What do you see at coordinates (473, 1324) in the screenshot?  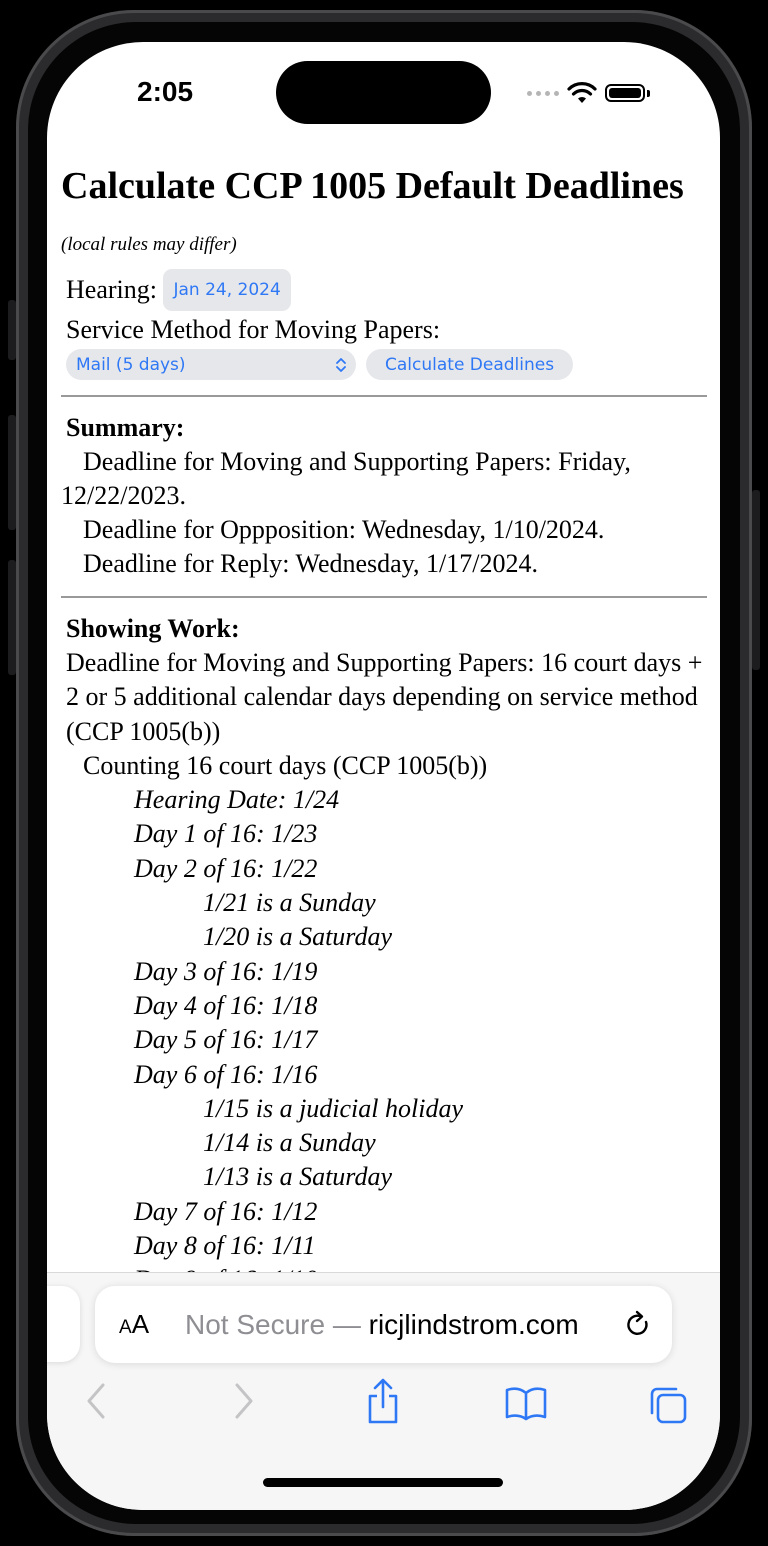 I see `url-domain: ricjlindstrom.com` at bounding box center [473, 1324].